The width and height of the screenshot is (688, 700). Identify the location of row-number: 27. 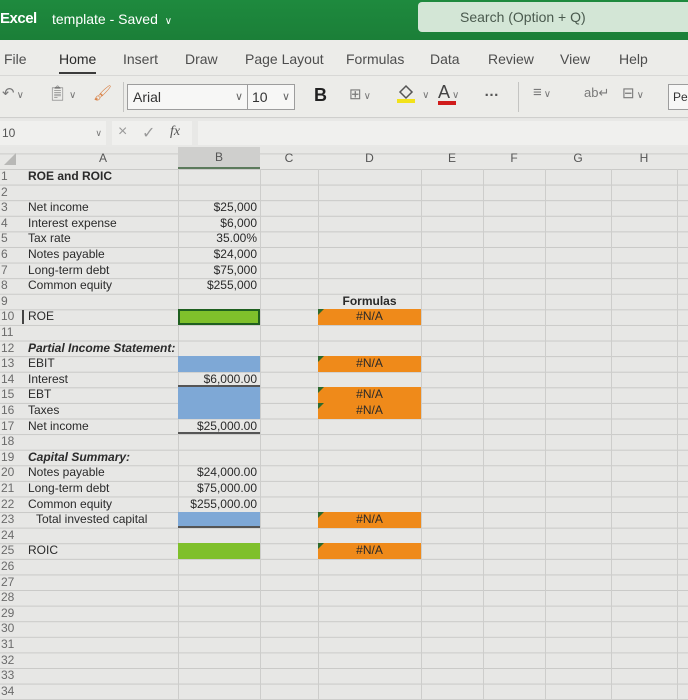
(7, 583).